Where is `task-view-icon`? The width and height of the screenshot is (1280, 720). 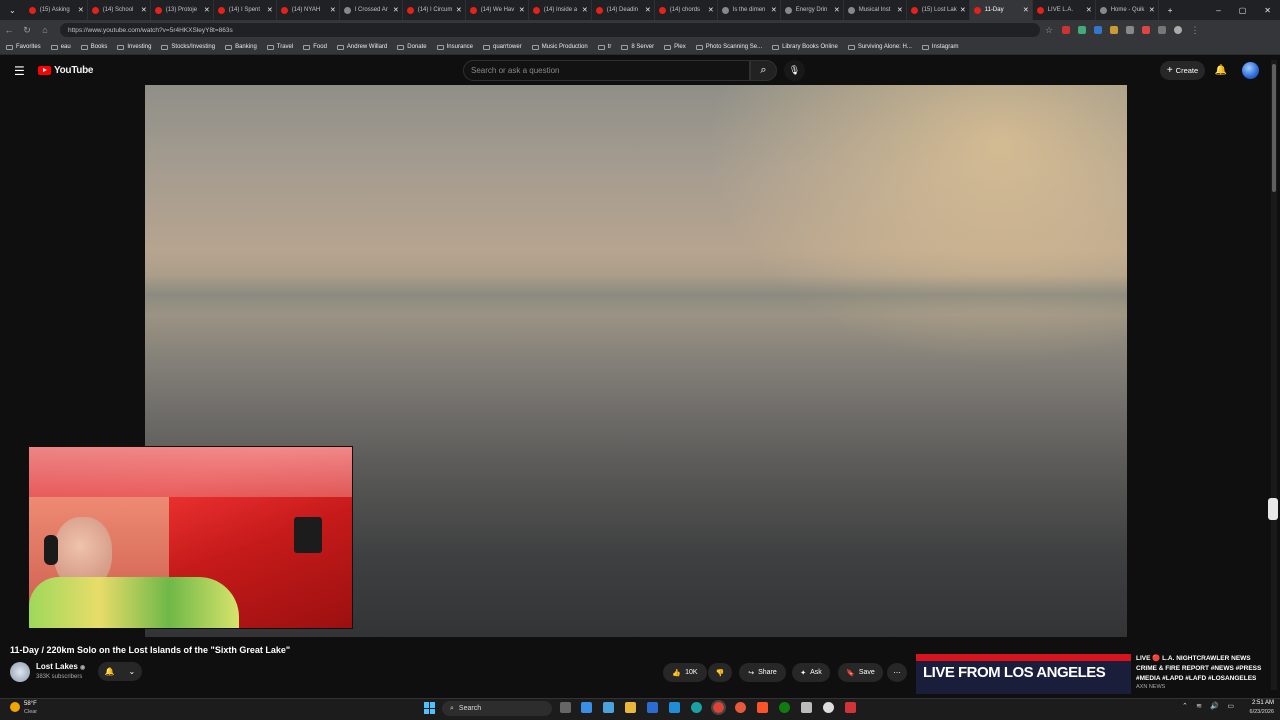 task-view-icon is located at coordinates (565, 707).